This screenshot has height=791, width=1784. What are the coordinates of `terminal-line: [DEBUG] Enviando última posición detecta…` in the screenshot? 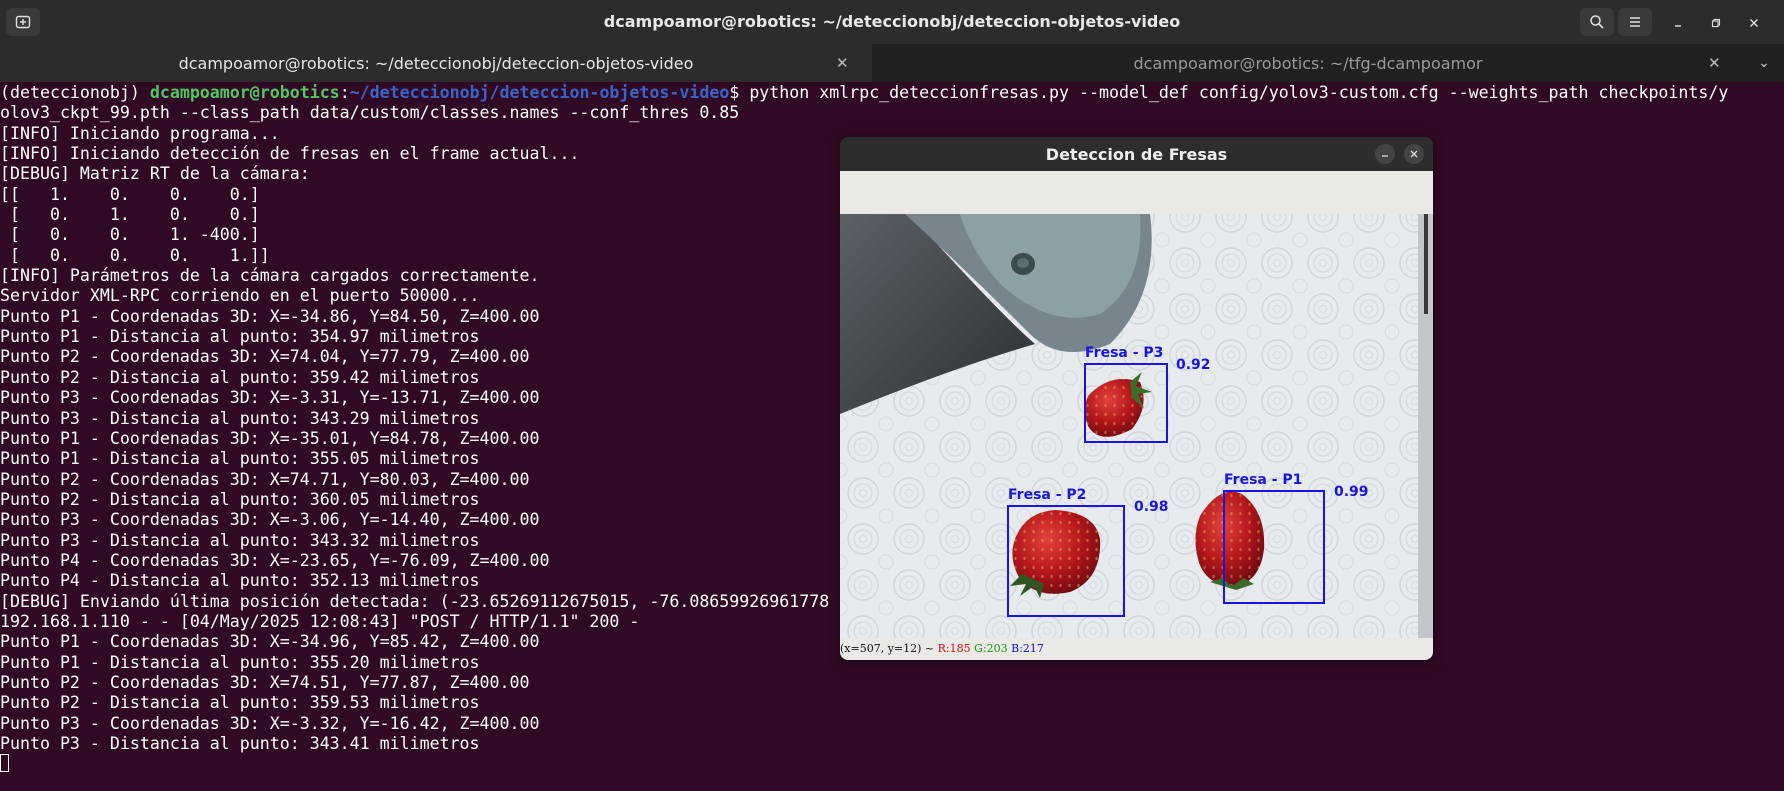 It's located at (415, 601).